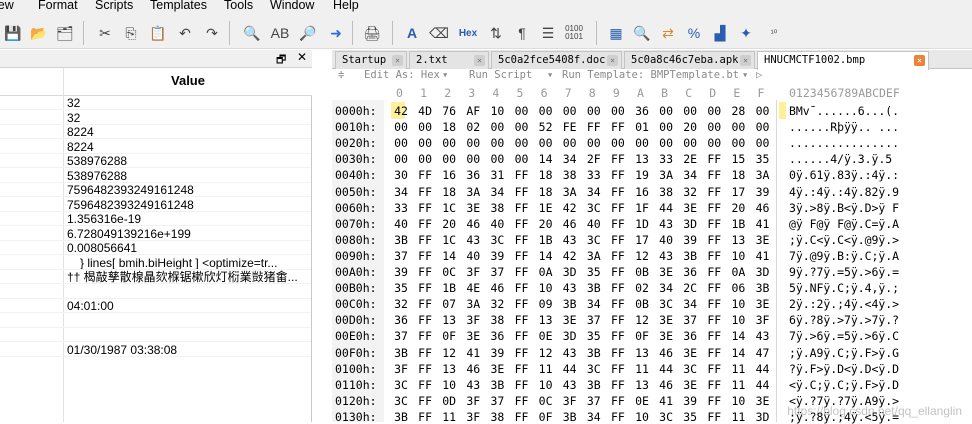 The width and height of the screenshot is (972, 424). What do you see at coordinates (763, 159) in the screenshot?
I see `hex-byte: 35` at bounding box center [763, 159].